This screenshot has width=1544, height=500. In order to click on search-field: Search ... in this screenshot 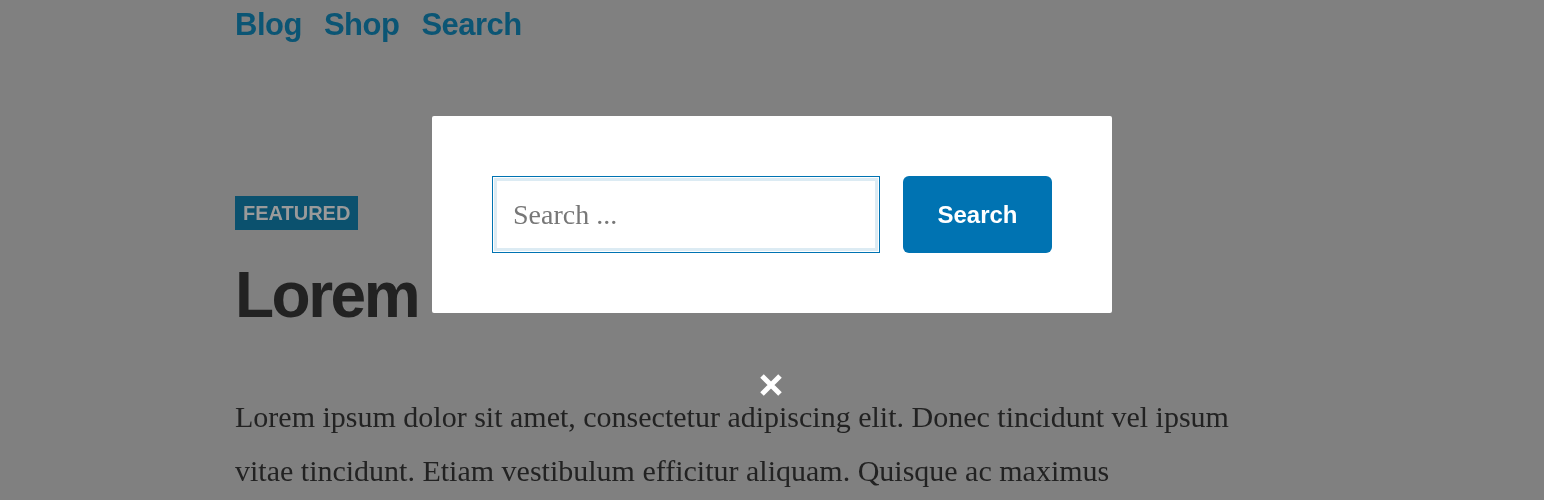, I will do `click(686, 214)`.